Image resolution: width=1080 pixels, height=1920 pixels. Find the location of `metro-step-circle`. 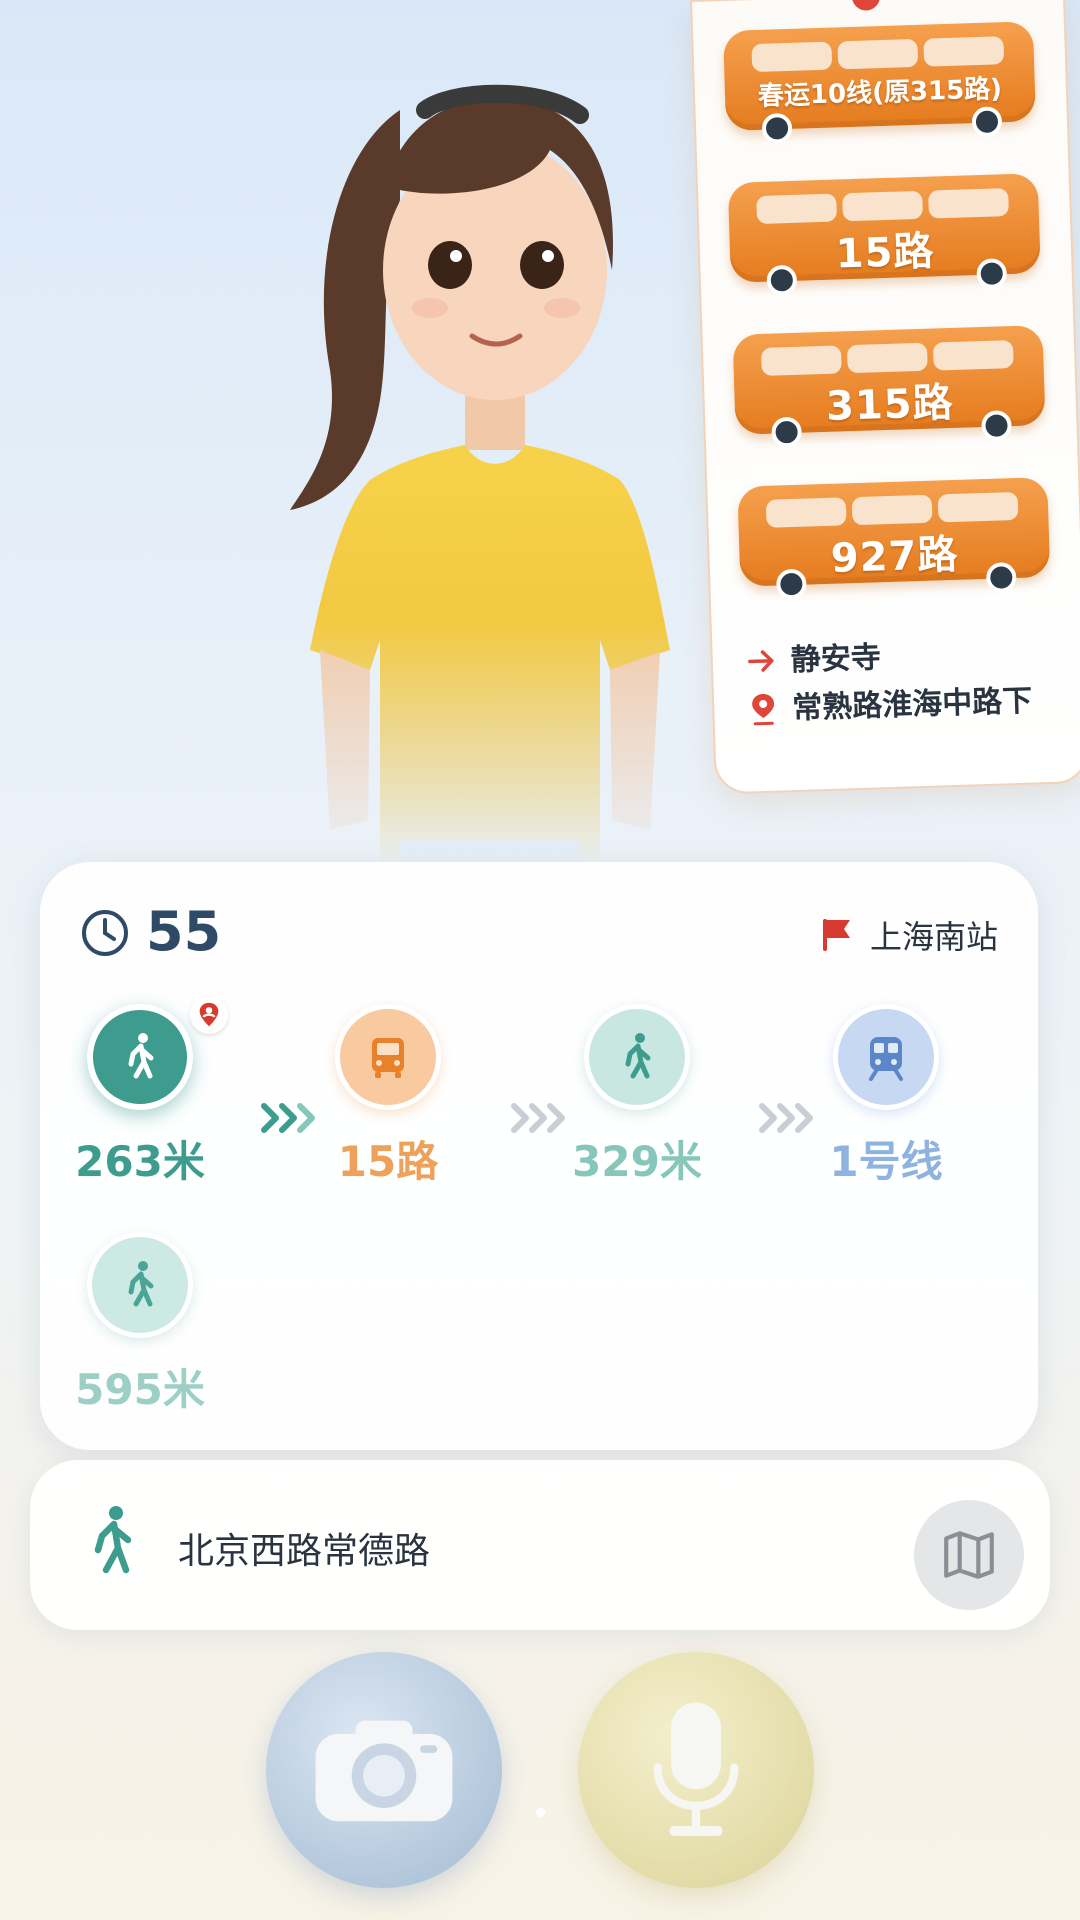

metro-step-circle is located at coordinates (886, 1057).